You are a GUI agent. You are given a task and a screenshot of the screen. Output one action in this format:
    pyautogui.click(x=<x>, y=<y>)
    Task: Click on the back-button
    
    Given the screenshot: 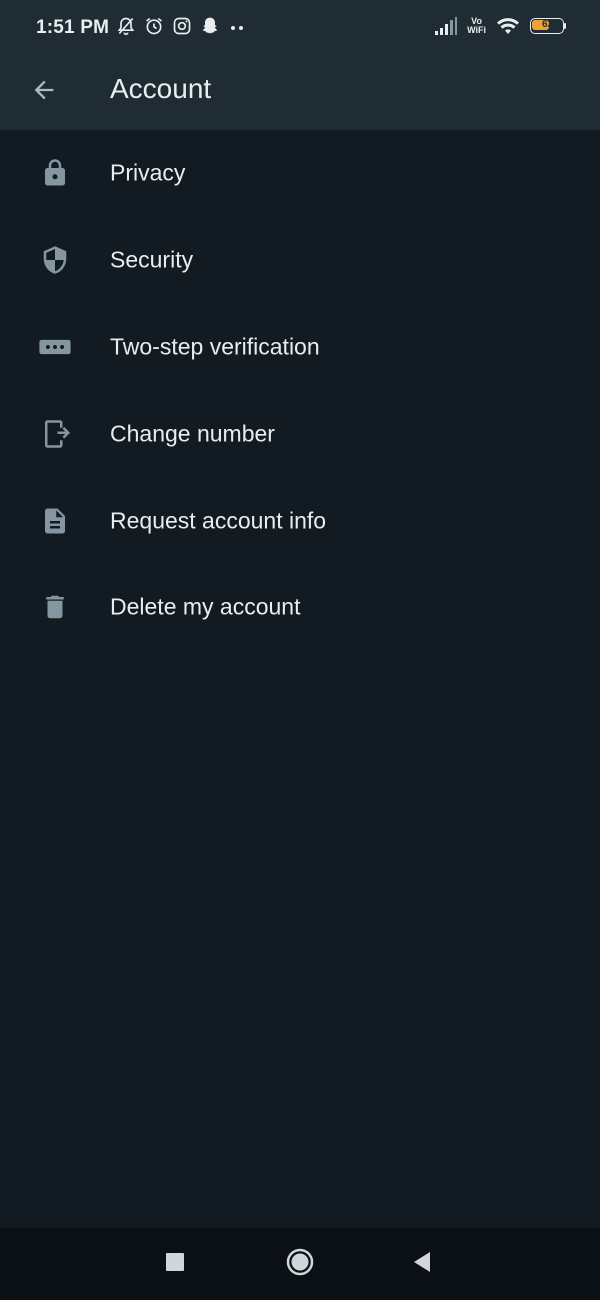 What is the action you would take?
    pyautogui.click(x=44, y=92)
    